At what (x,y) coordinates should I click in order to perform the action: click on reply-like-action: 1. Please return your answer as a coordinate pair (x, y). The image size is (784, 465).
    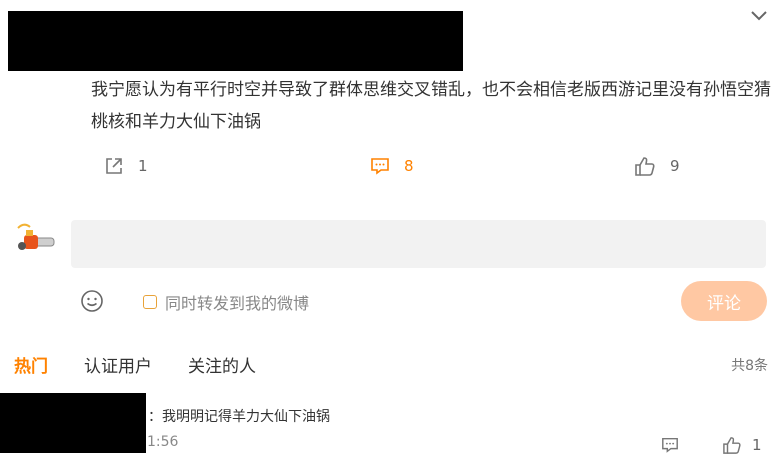
    Looking at the image, I should click on (742, 445).